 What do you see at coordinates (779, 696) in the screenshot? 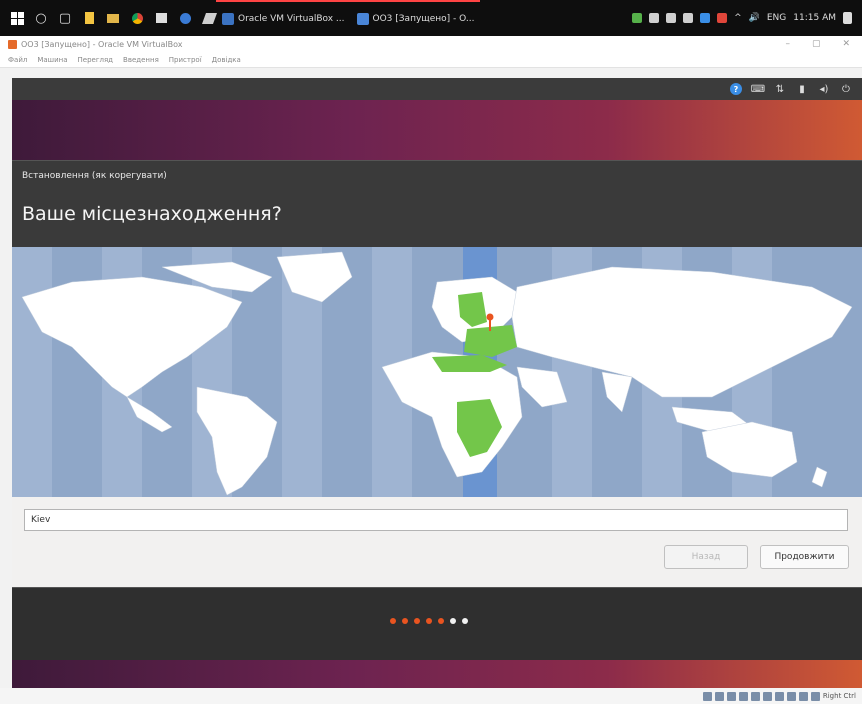
I see `display-icon` at bounding box center [779, 696].